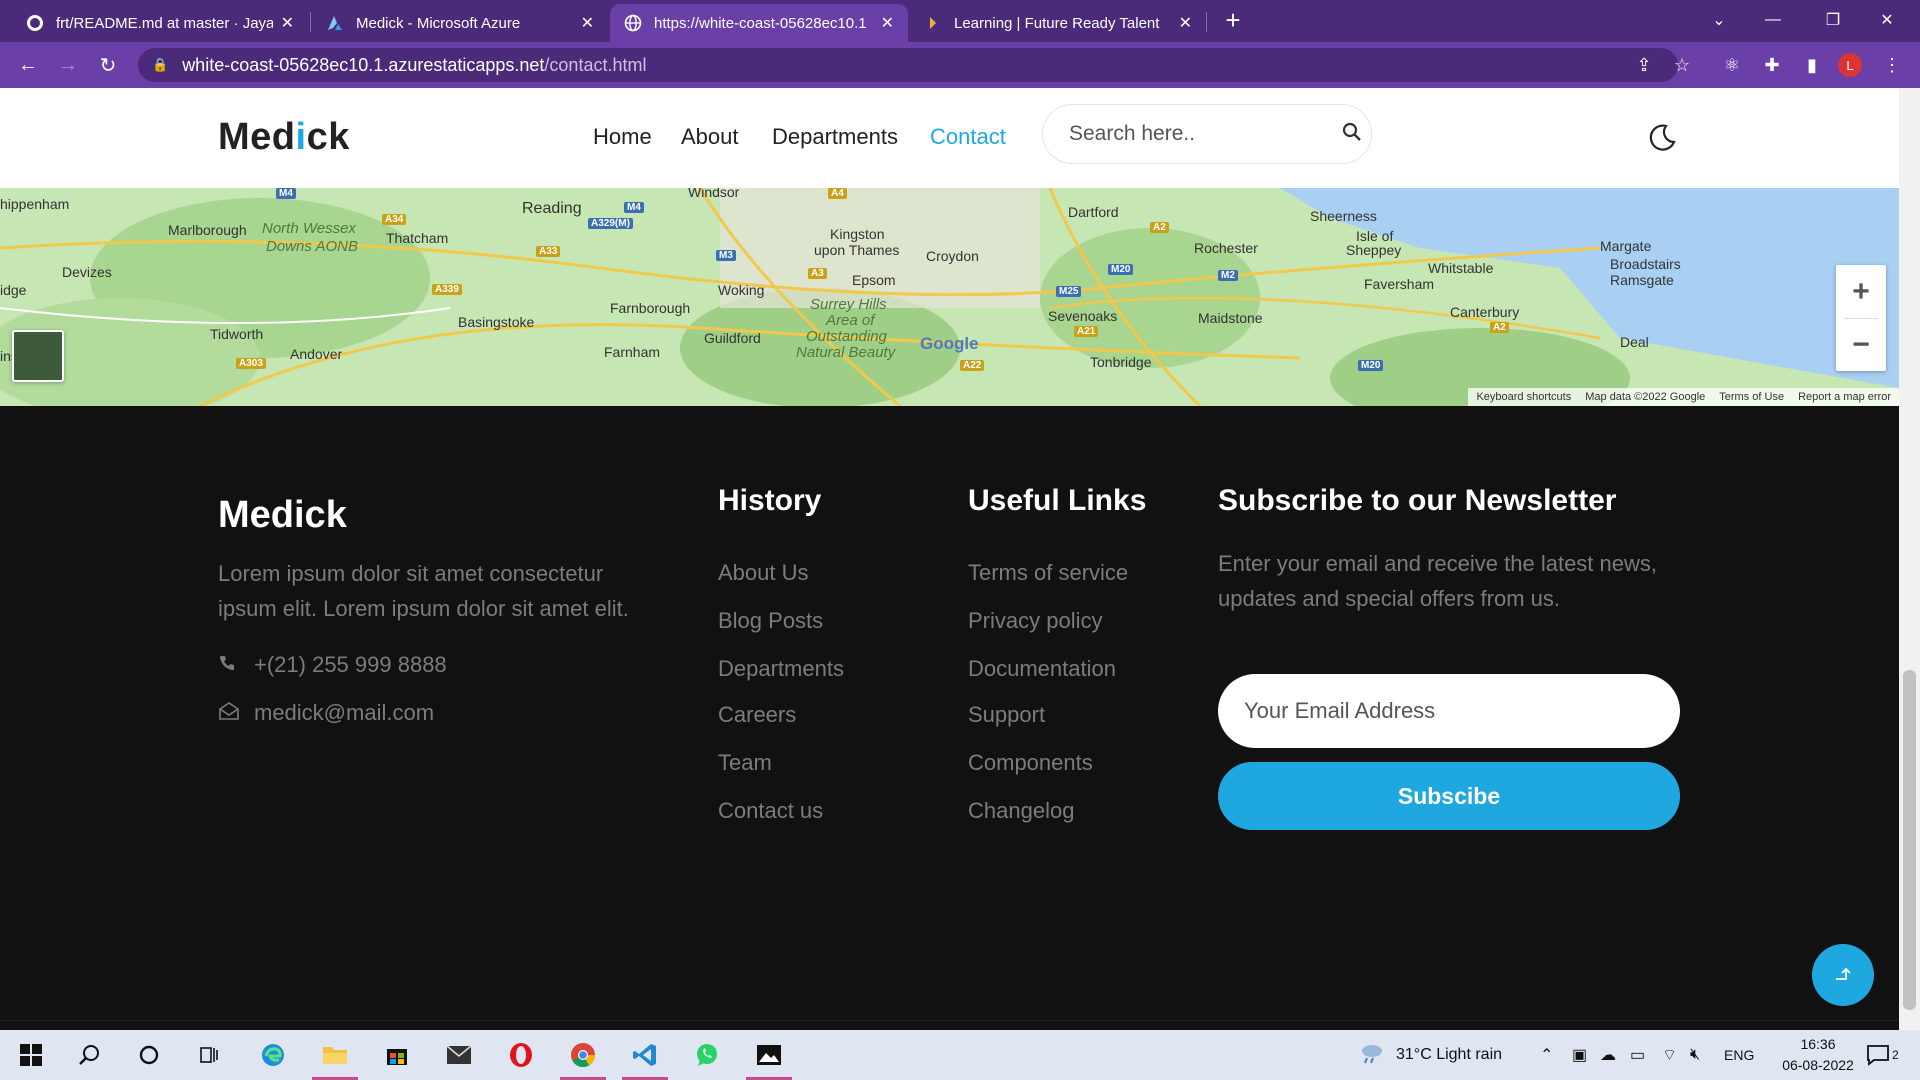 Image resolution: width=1920 pixels, height=1080 pixels. What do you see at coordinates (335, 1055) in the screenshot?
I see `file-explorer-icon` at bounding box center [335, 1055].